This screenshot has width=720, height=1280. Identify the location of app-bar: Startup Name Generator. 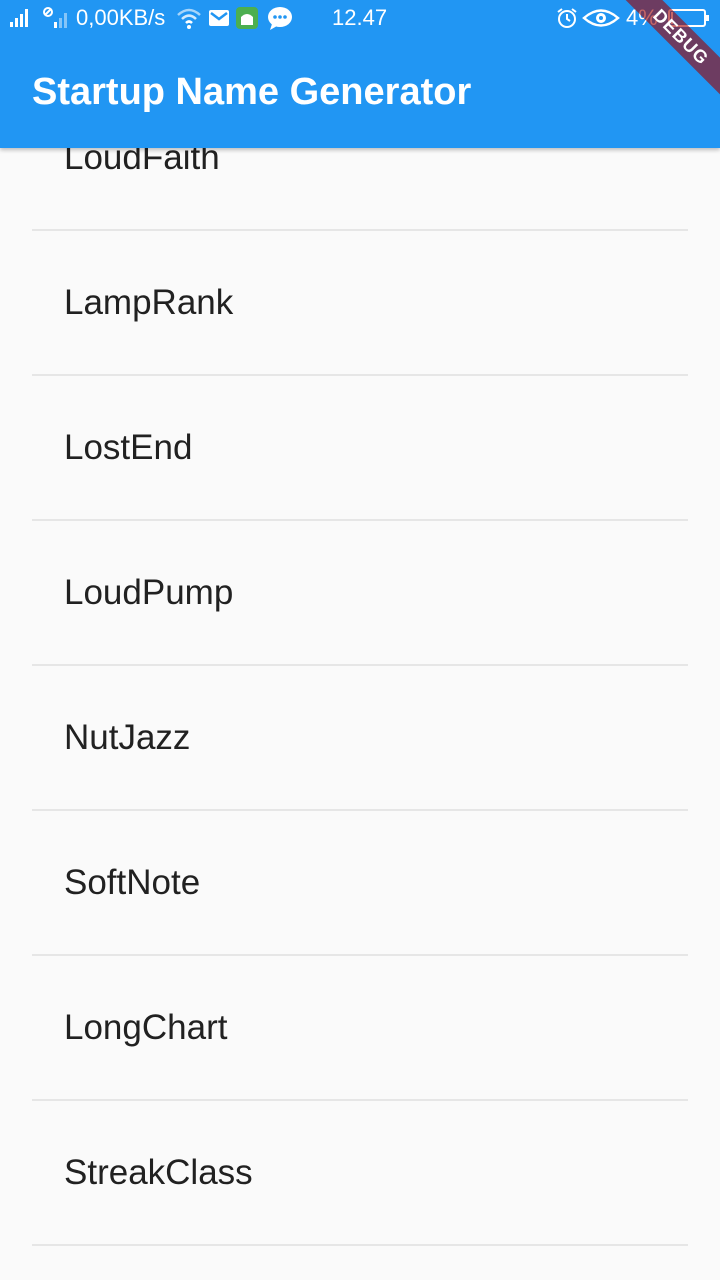
(360, 92).